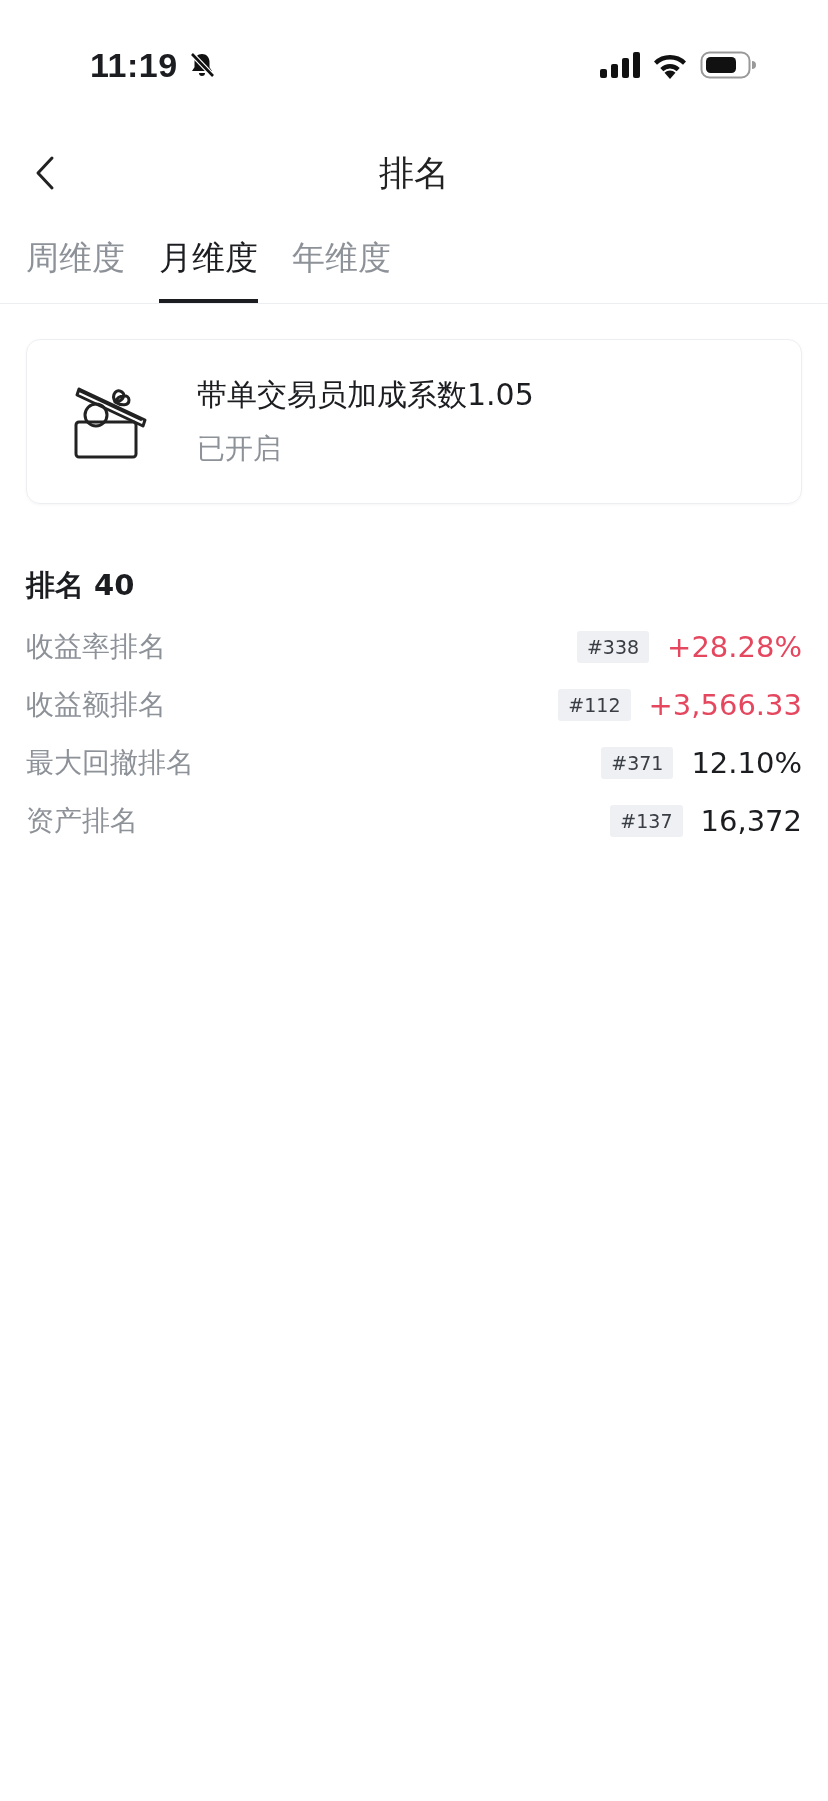  I want to click on ranking-value: +3,566.33, so click(725, 705).